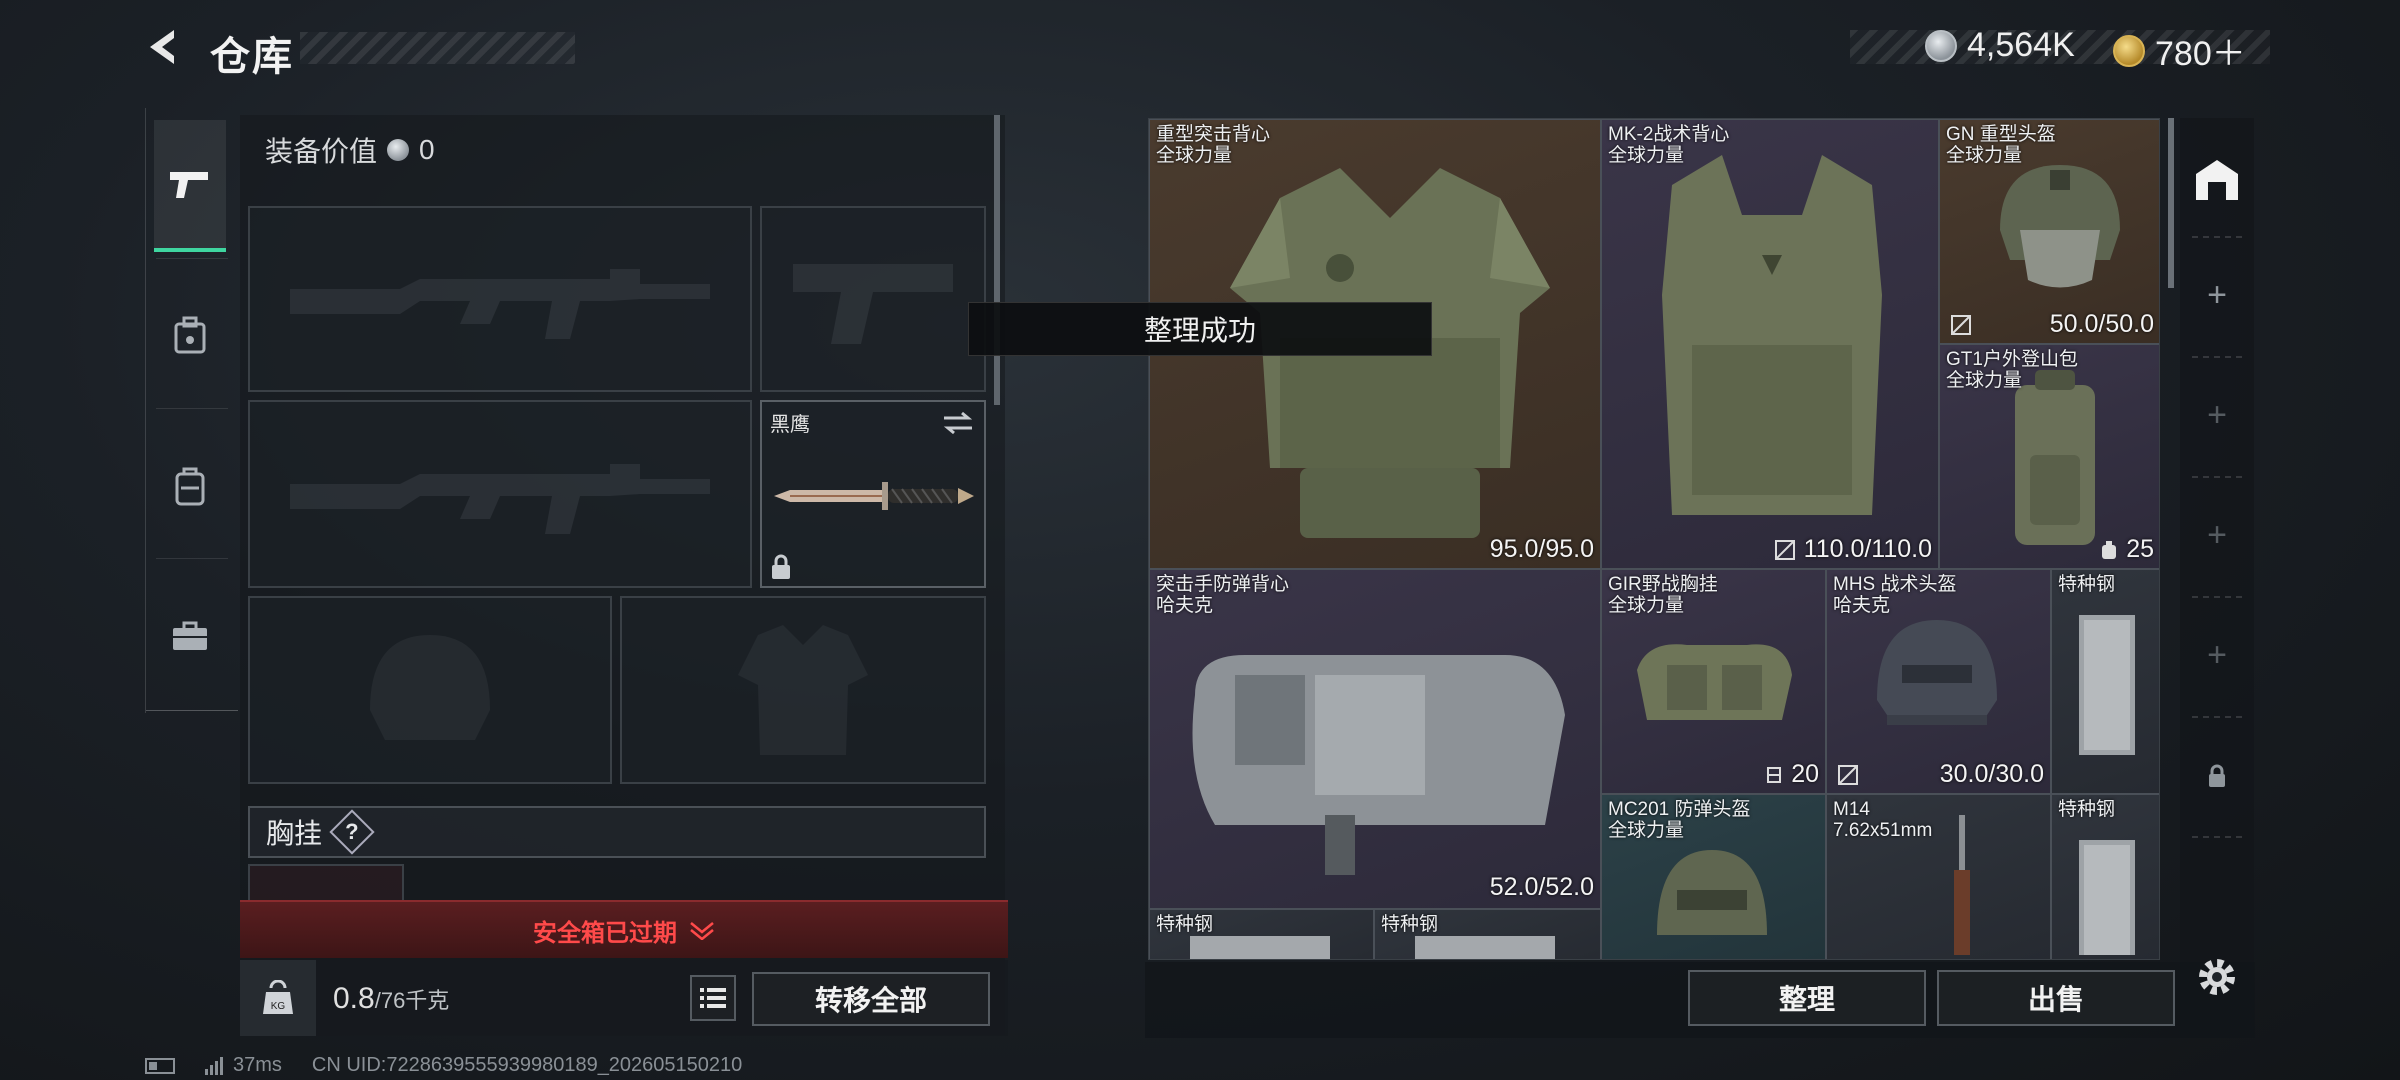 The height and width of the screenshot is (1080, 2400). I want to click on stash-item-m14-ammo: M14 7.62x51mm, so click(1938, 876).